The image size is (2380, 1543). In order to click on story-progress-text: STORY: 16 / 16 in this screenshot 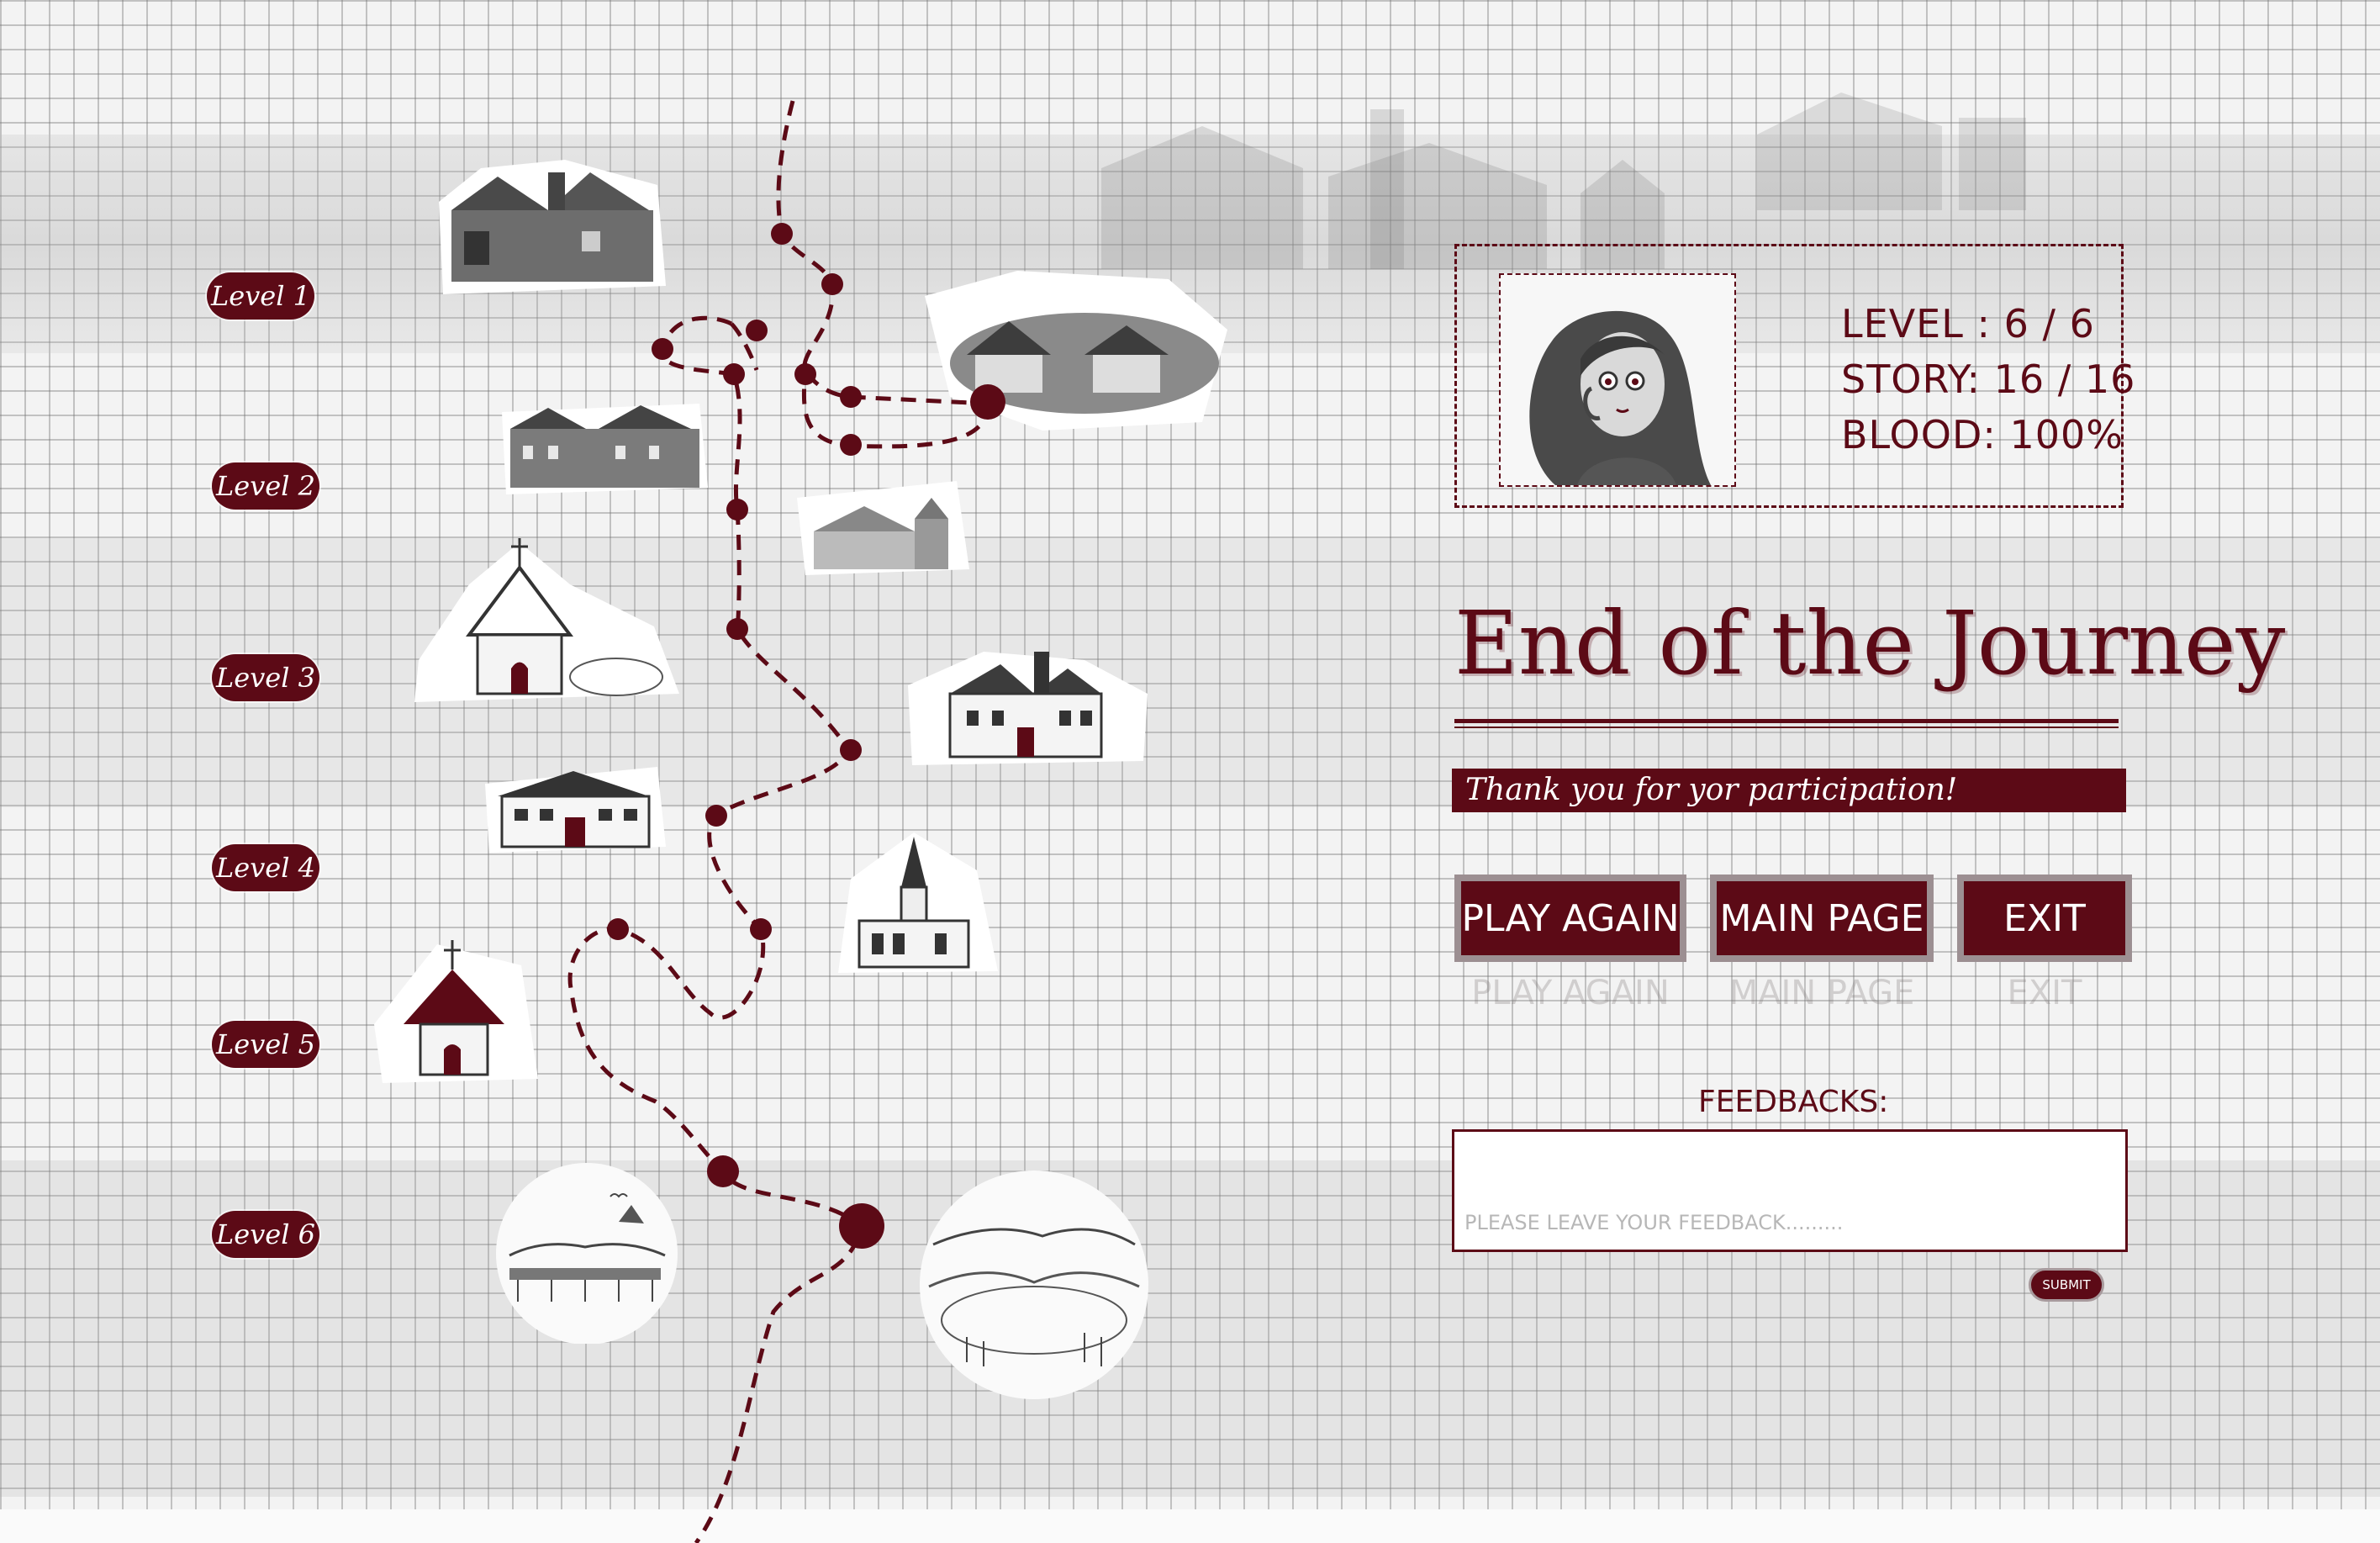, I will do `click(1988, 379)`.